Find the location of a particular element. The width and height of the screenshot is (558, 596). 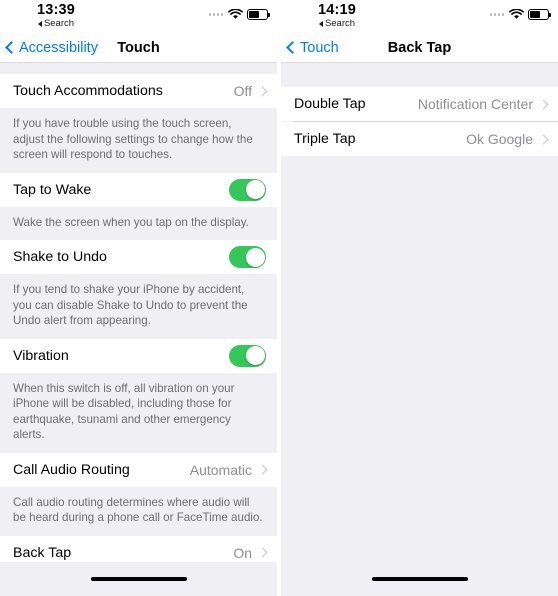

status-bar-left: 13:39 Search is located at coordinates (56, 15).